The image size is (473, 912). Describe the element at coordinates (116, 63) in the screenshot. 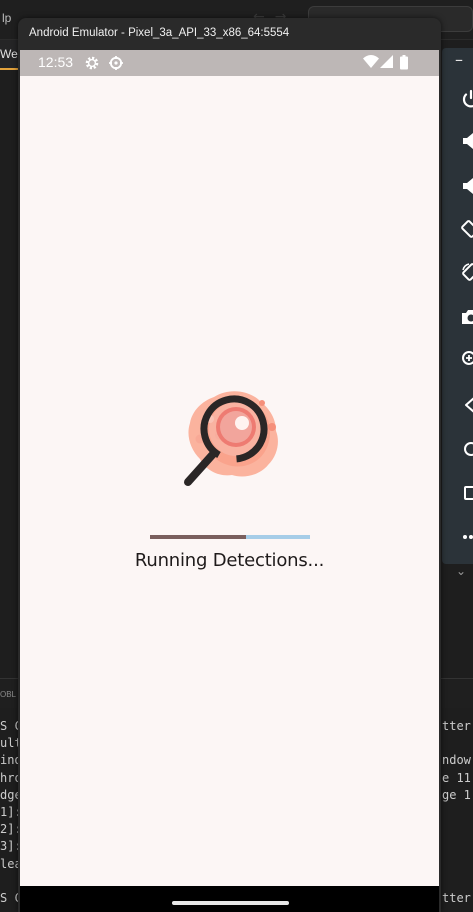

I see `sync-icon` at that location.